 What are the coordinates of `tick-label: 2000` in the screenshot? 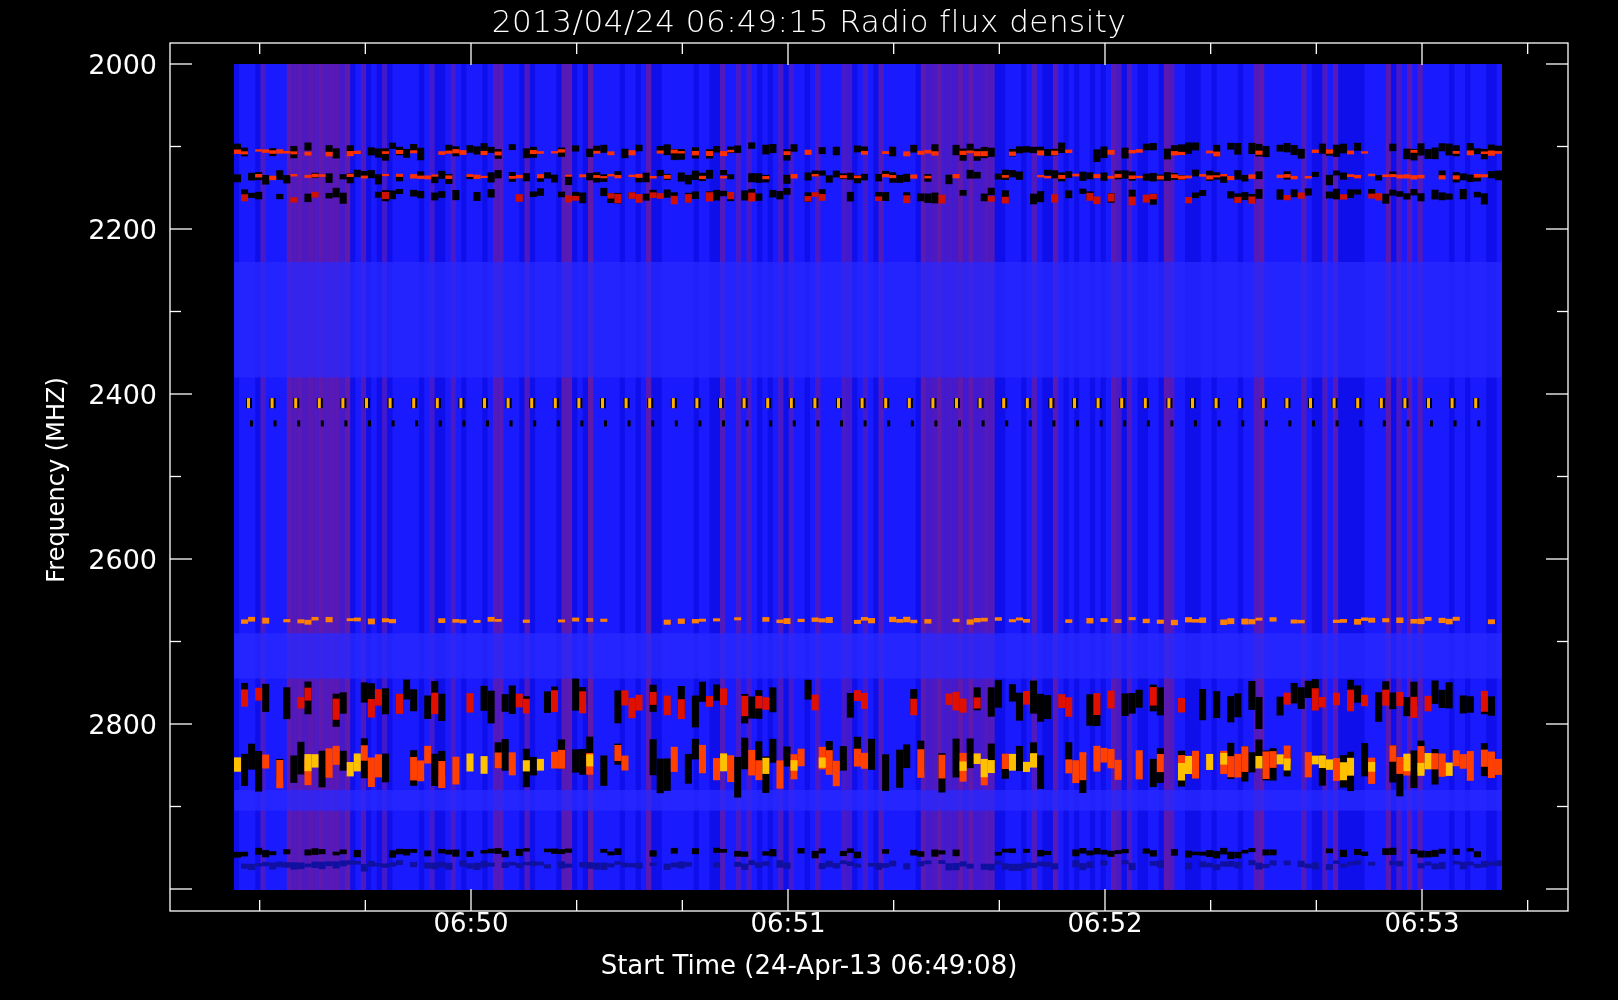 It's located at (122, 64).